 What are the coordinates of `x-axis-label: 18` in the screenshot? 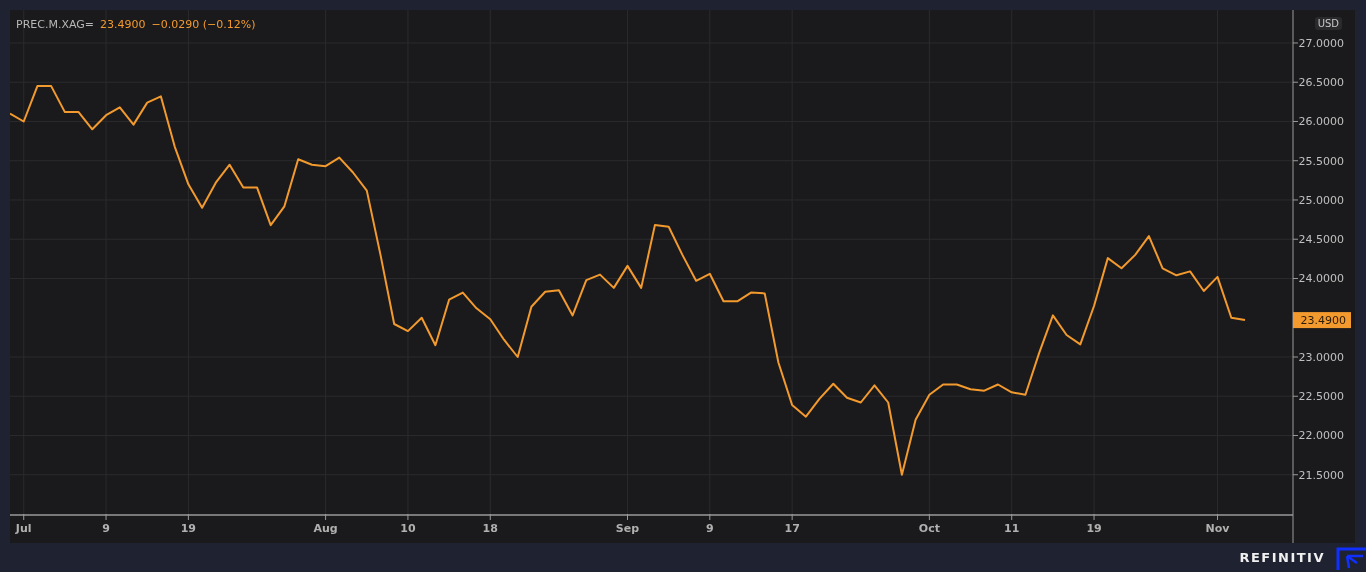 It's located at (490, 528).